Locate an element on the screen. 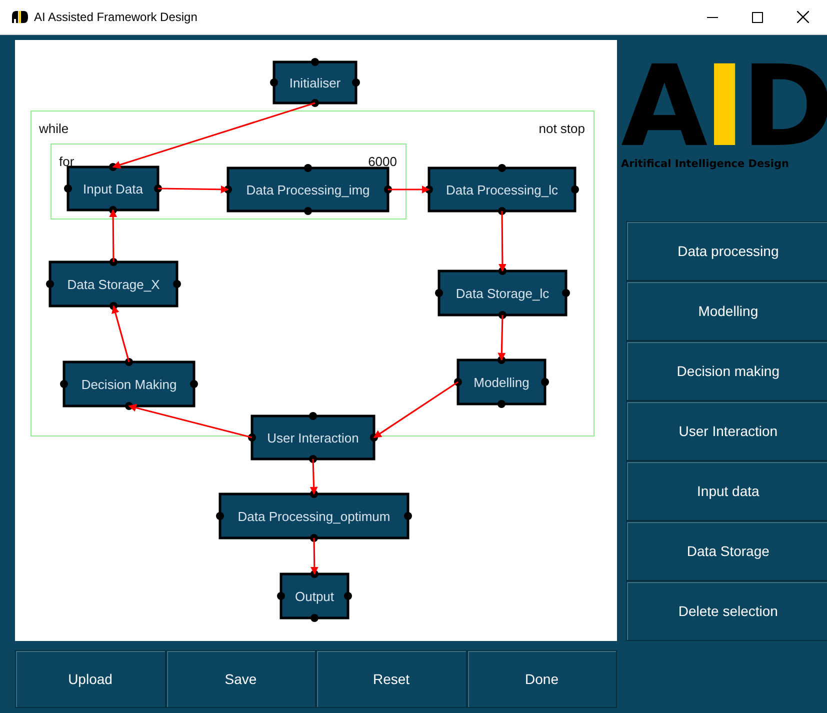 The image size is (827, 713). loop-label: while is located at coordinates (54, 128).